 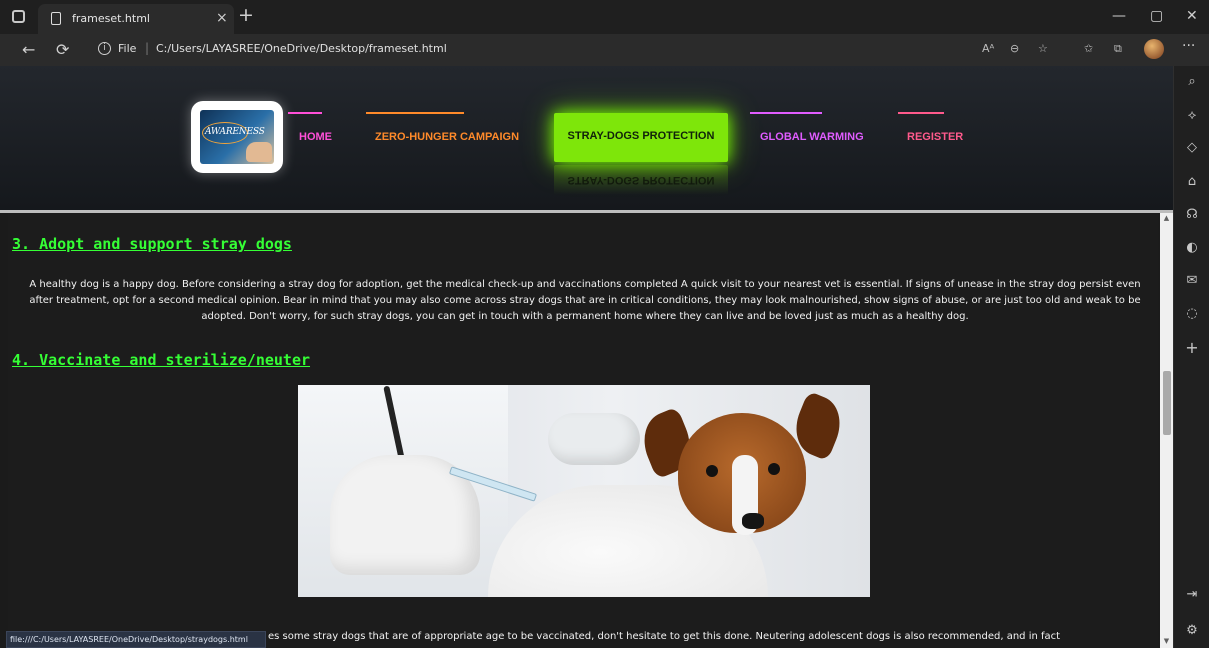 I want to click on gloved-hand, so click(x=594, y=439).